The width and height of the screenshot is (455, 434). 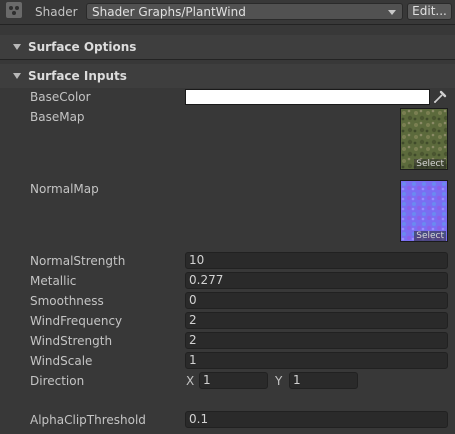 What do you see at coordinates (316, 300) in the screenshot?
I see `smoothness-field: 0` at bounding box center [316, 300].